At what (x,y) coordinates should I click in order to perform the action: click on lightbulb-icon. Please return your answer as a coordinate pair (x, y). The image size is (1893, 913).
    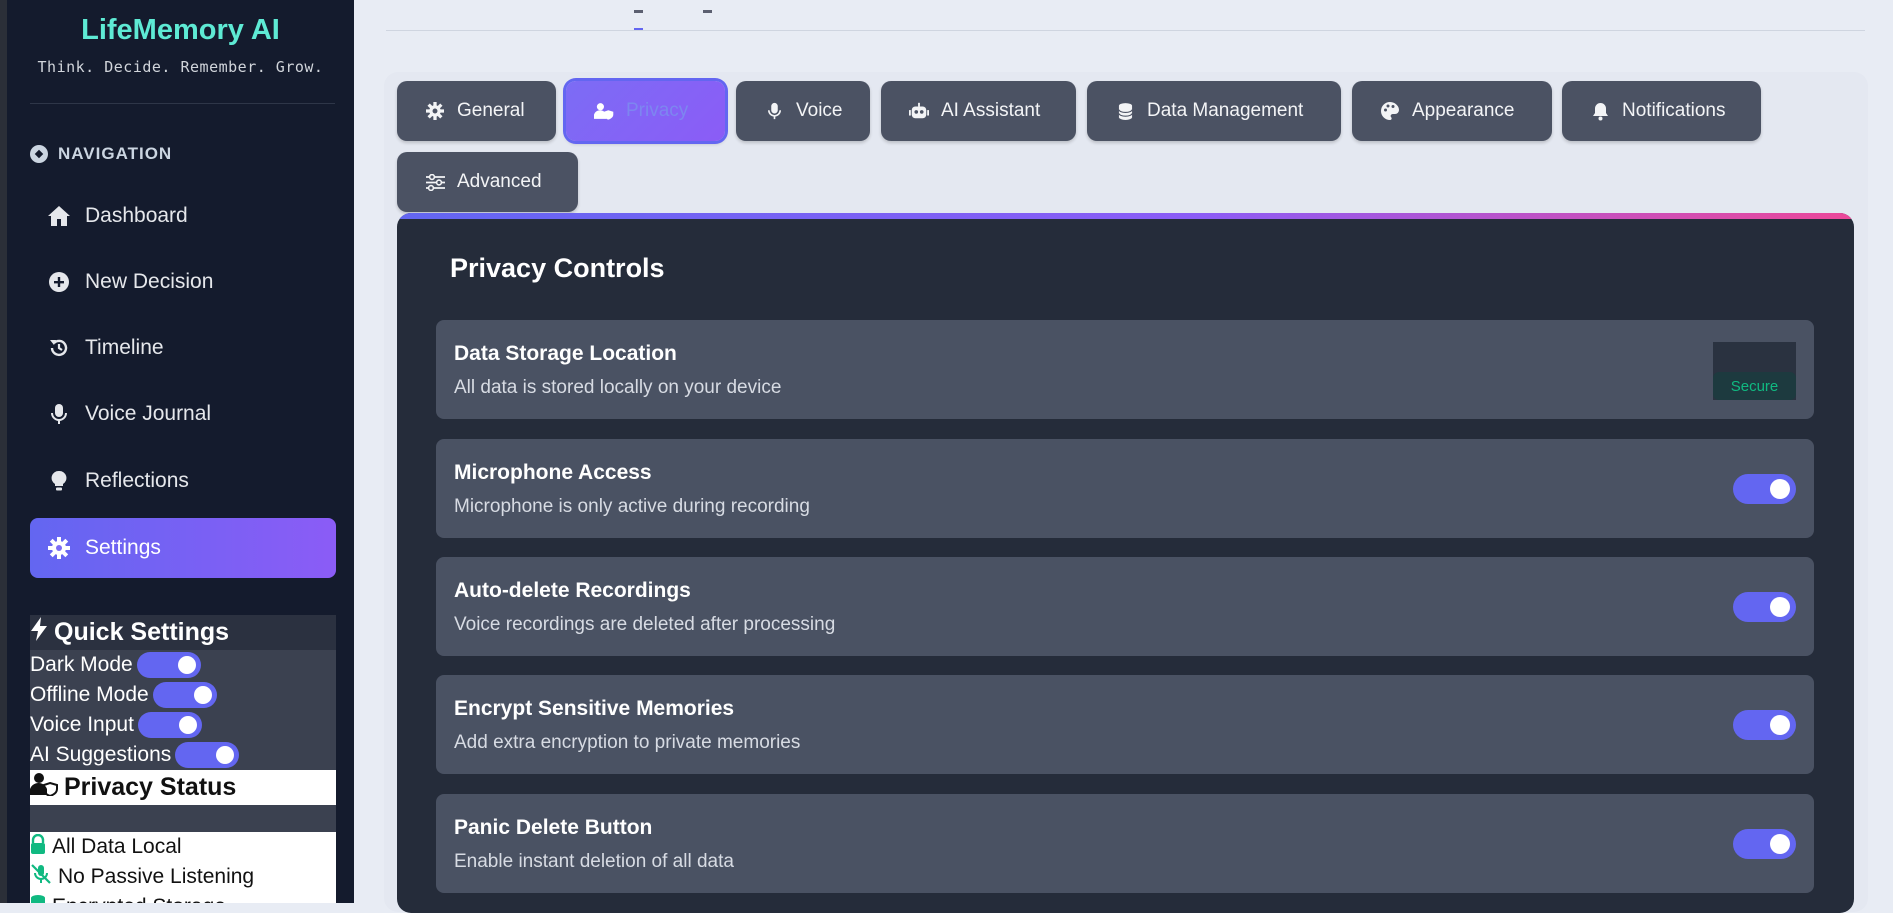
    Looking at the image, I should click on (59, 481).